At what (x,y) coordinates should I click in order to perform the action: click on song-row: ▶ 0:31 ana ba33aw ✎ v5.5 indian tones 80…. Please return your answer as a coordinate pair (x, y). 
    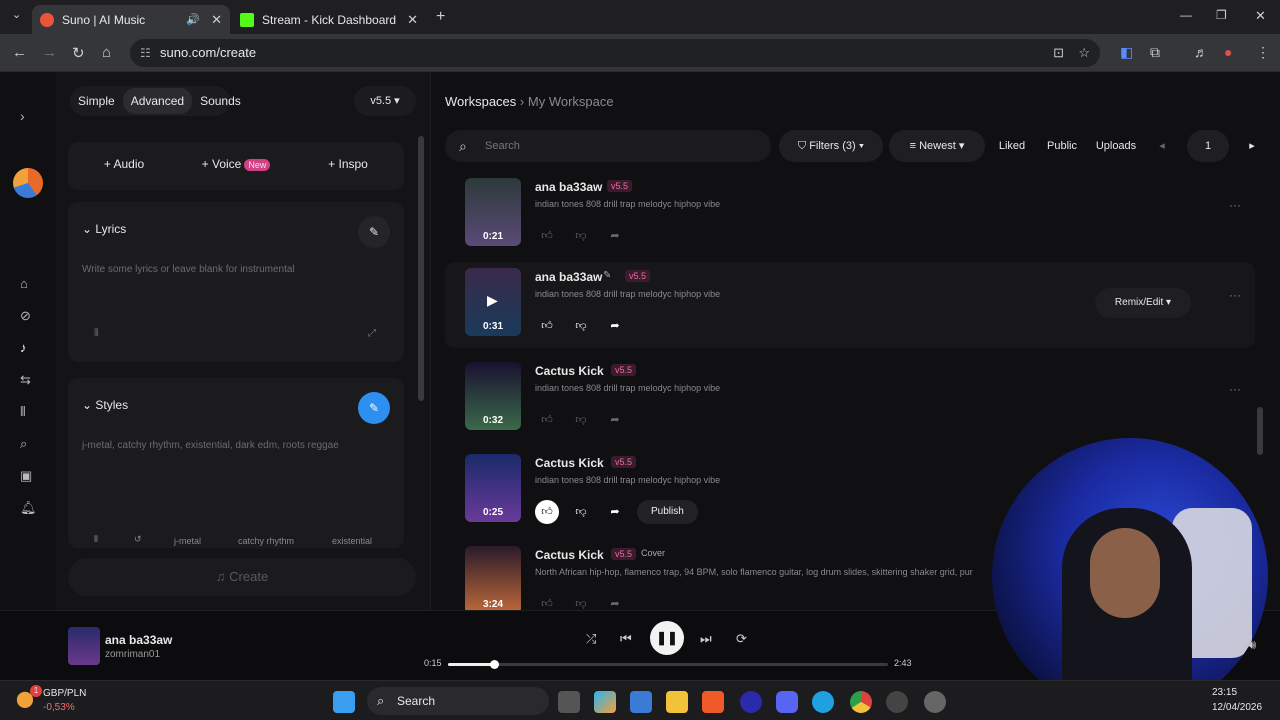
    Looking at the image, I should click on (850, 305).